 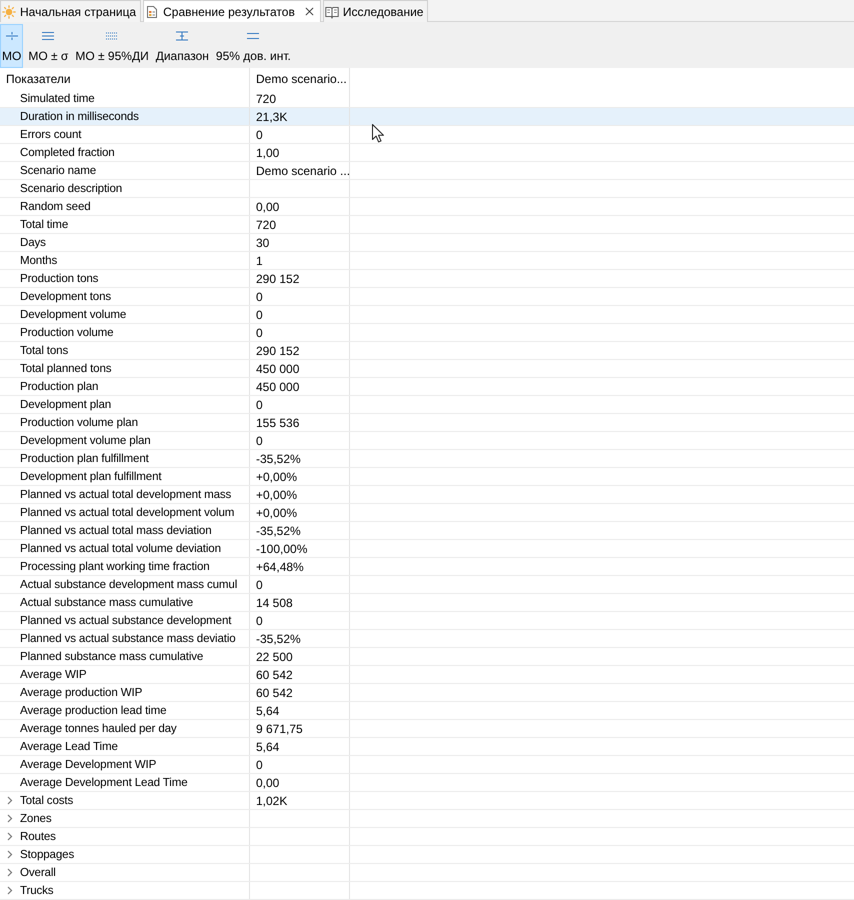 What do you see at coordinates (263, 243) in the screenshot?
I see `cell-value: 30` at bounding box center [263, 243].